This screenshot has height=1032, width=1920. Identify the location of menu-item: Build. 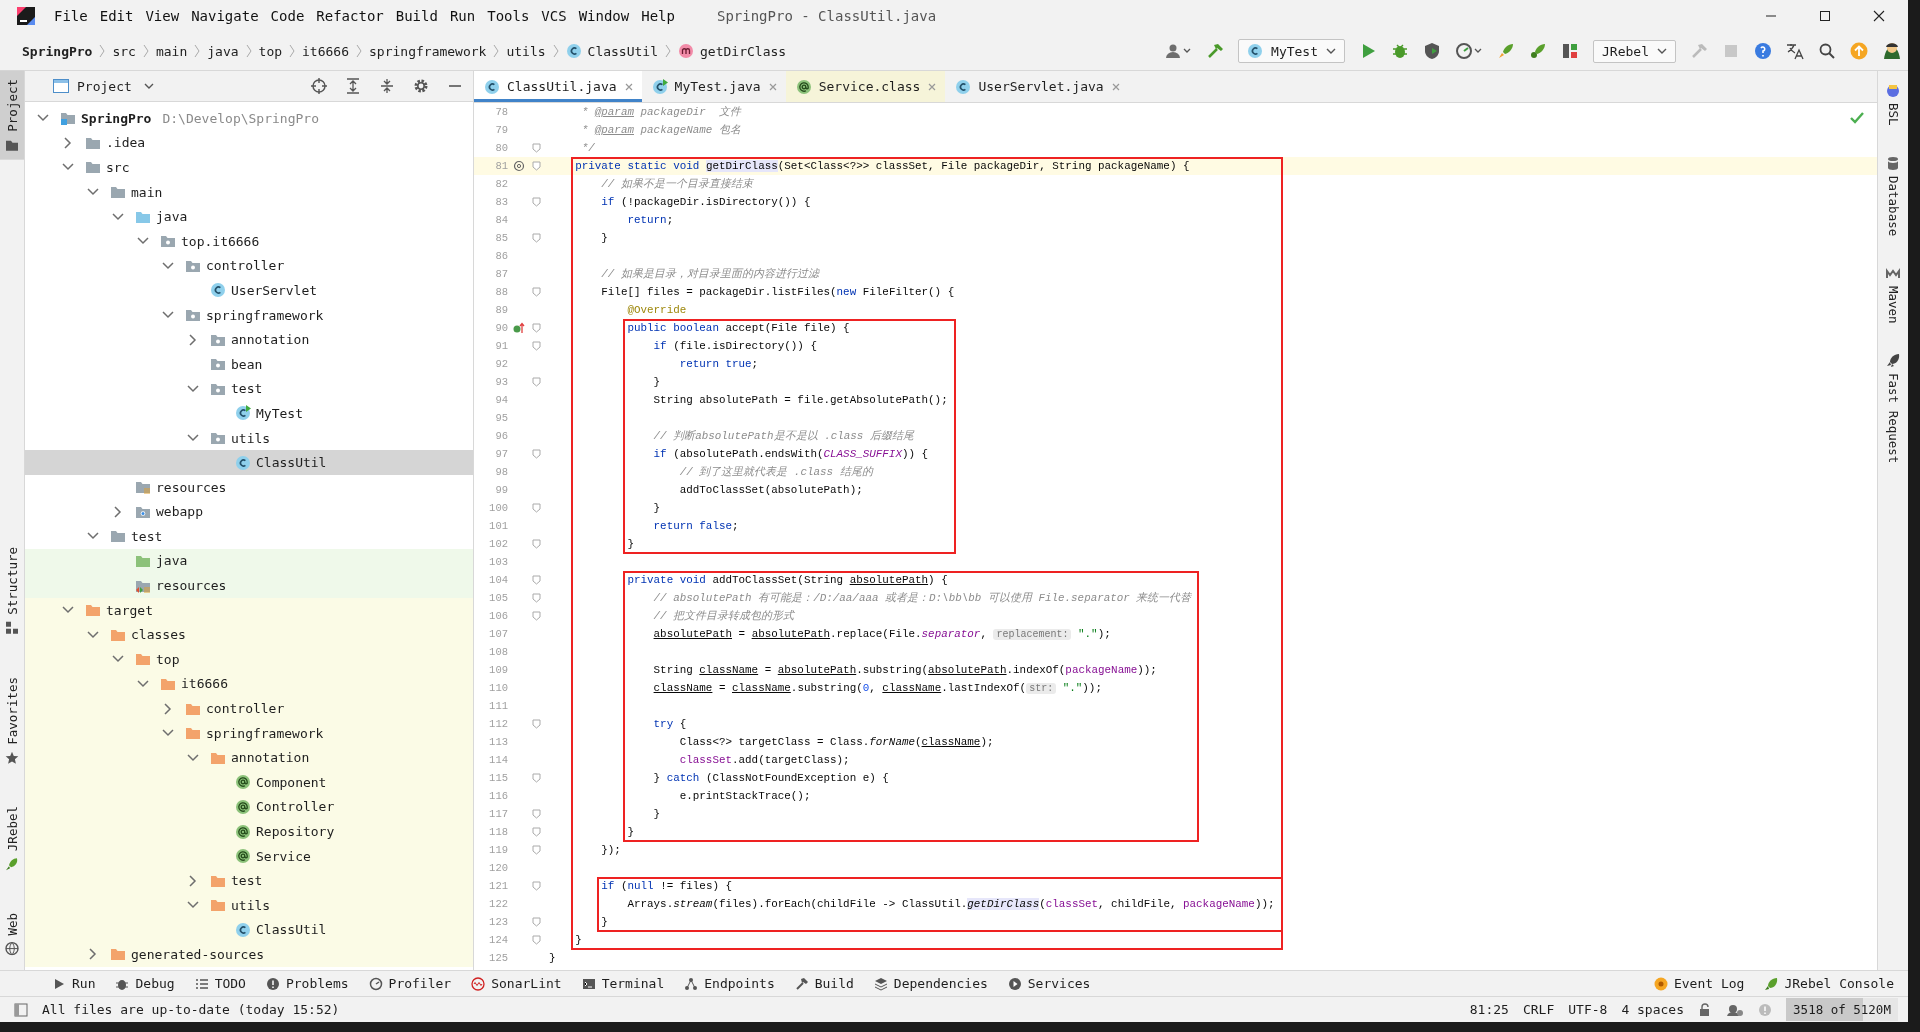
(416, 16).